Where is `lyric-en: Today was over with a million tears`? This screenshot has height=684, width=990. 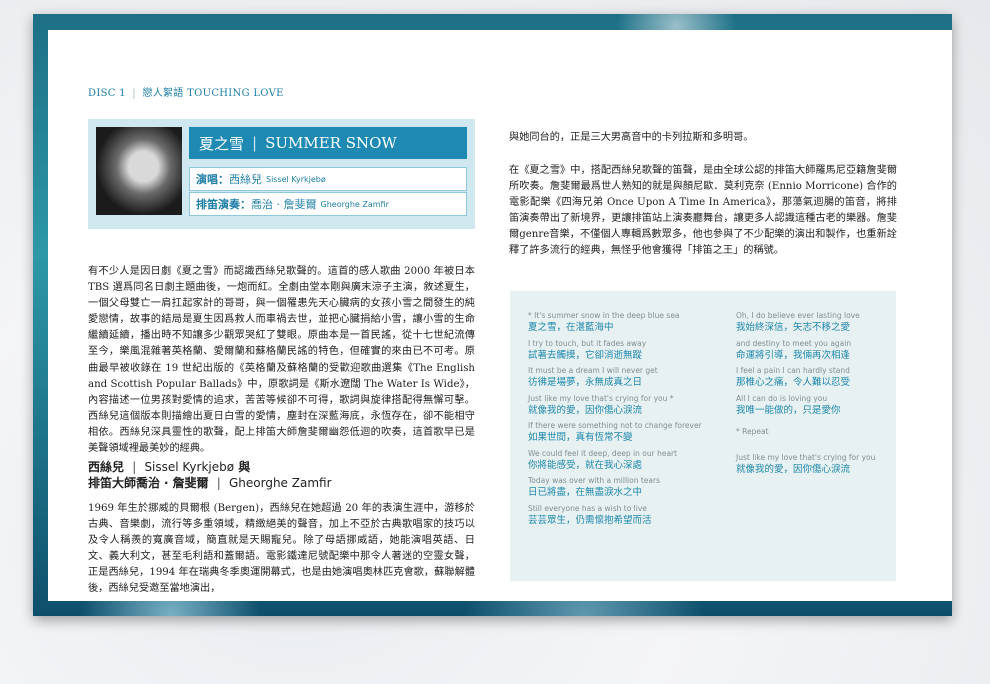 lyric-en: Today was over with a million tears is located at coordinates (594, 480).